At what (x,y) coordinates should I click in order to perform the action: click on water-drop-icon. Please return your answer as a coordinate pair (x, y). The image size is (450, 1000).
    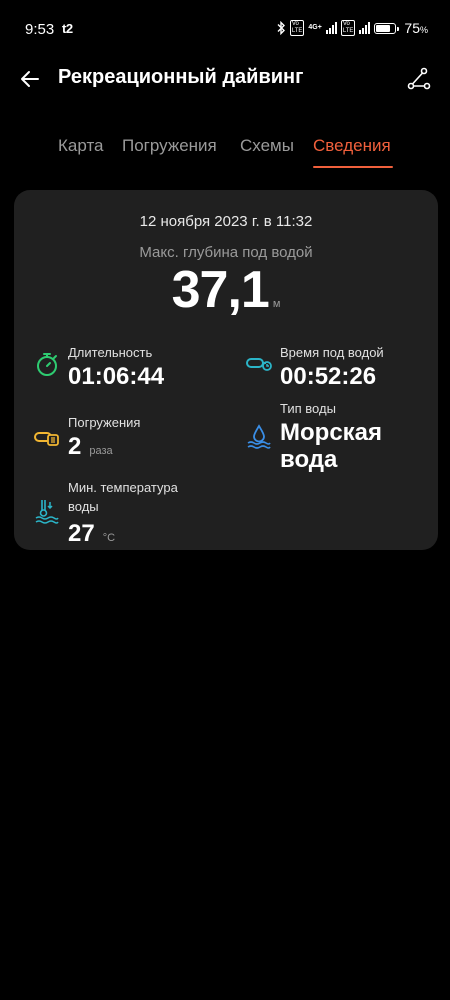
    Looking at the image, I should click on (259, 436).